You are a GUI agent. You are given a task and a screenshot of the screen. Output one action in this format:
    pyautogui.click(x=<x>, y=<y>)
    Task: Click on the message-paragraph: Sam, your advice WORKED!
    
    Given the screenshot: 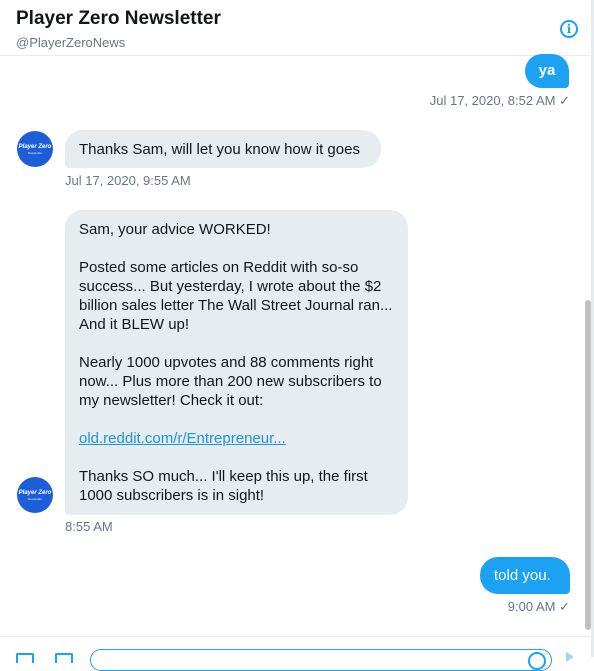 What is the action you would take?
    pyautogui.click(x=175, y=229)
    